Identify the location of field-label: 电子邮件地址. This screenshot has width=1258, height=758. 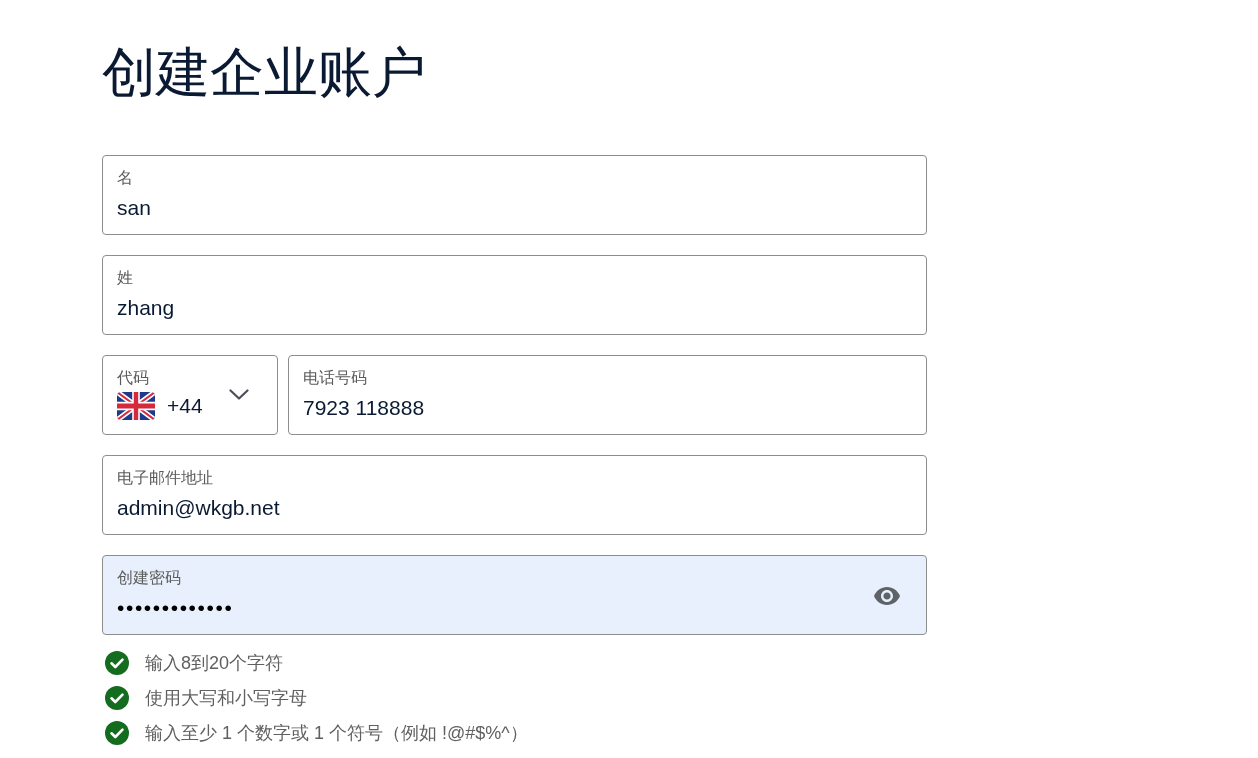
(165, 478).